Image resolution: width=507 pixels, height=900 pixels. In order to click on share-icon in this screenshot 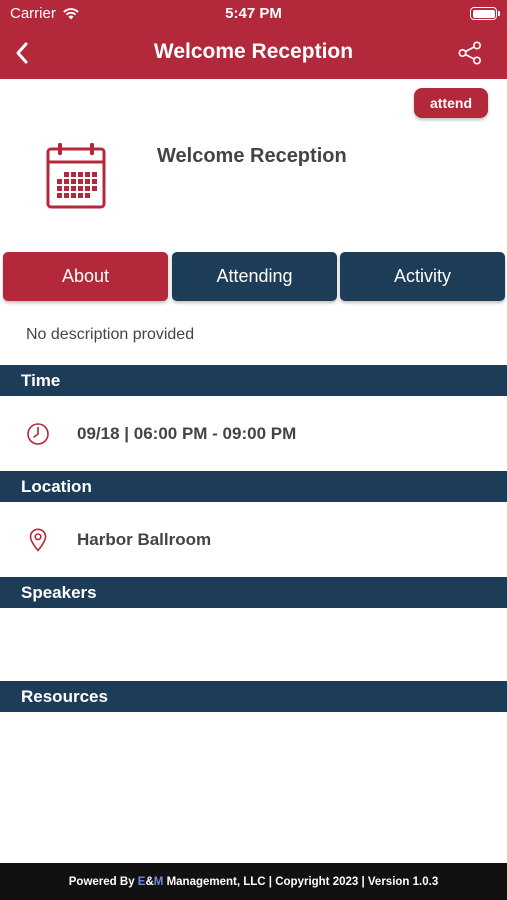, I will do `click(469, 53)`.